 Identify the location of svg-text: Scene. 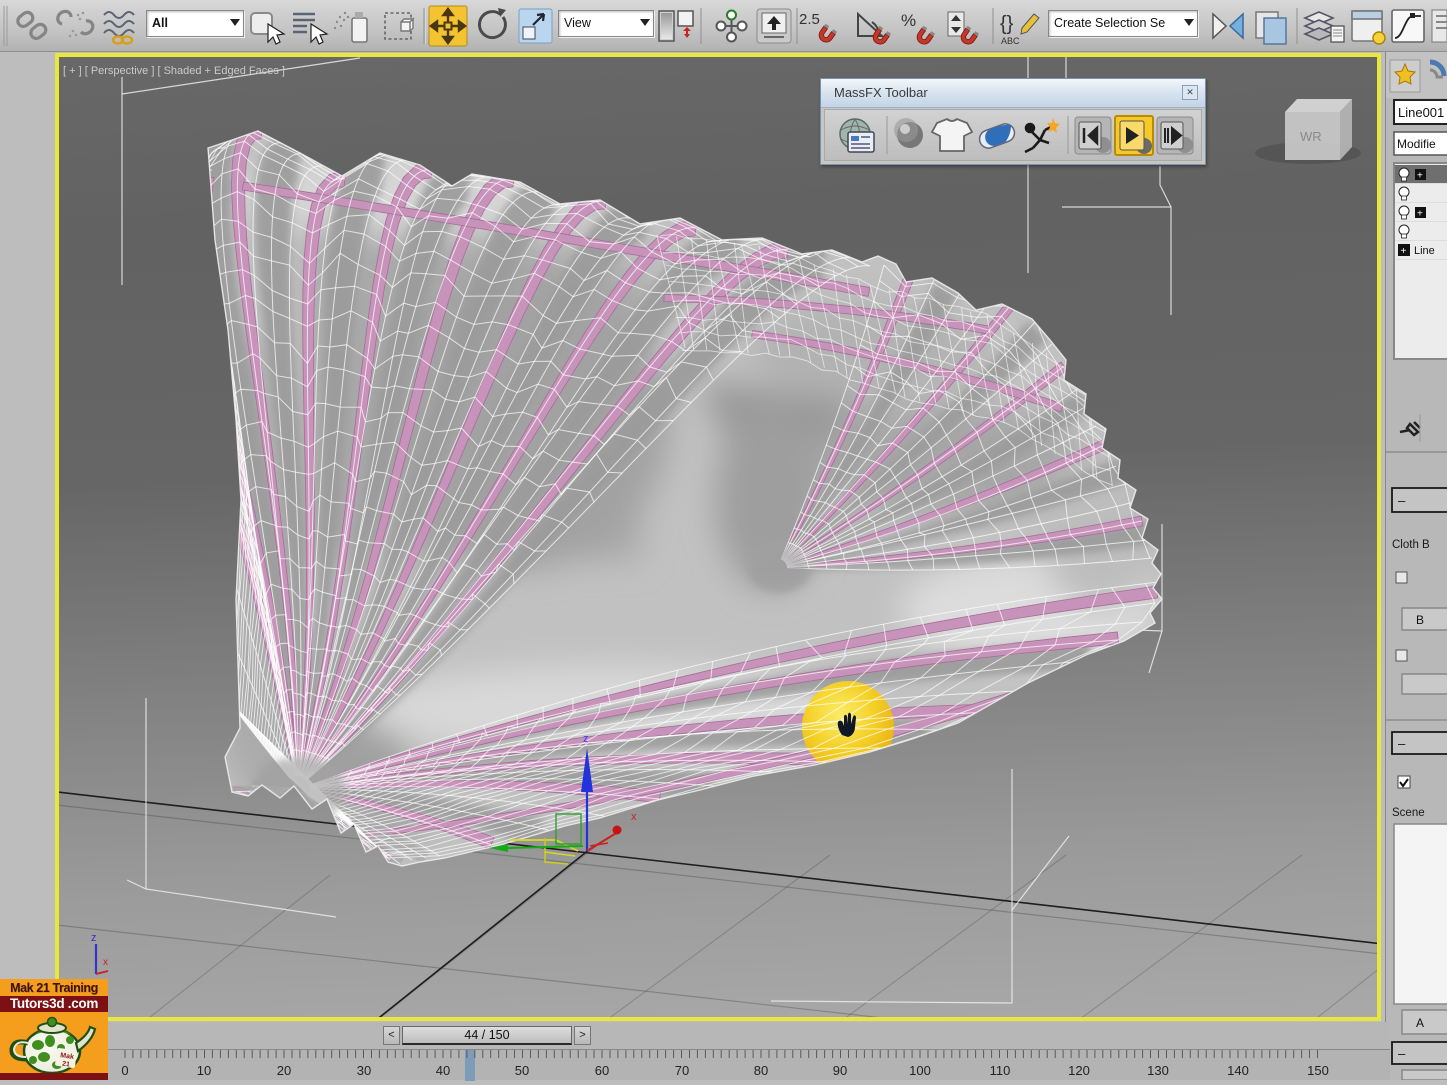
(1408, 813).